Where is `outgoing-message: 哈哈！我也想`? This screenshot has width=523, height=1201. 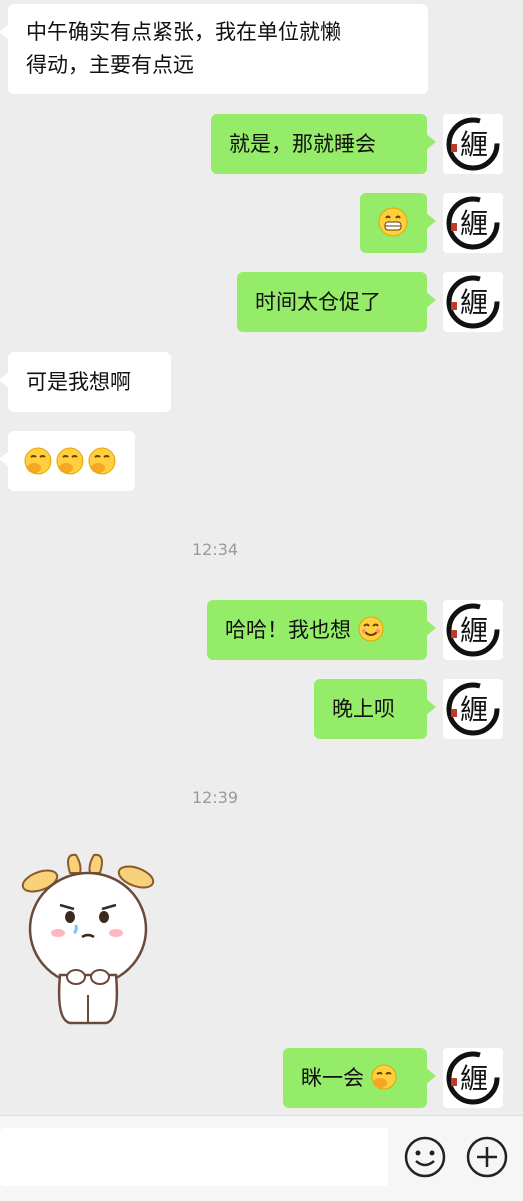
outgoing-message: 哈哈！我也想 is located at coordinates (321, 630).